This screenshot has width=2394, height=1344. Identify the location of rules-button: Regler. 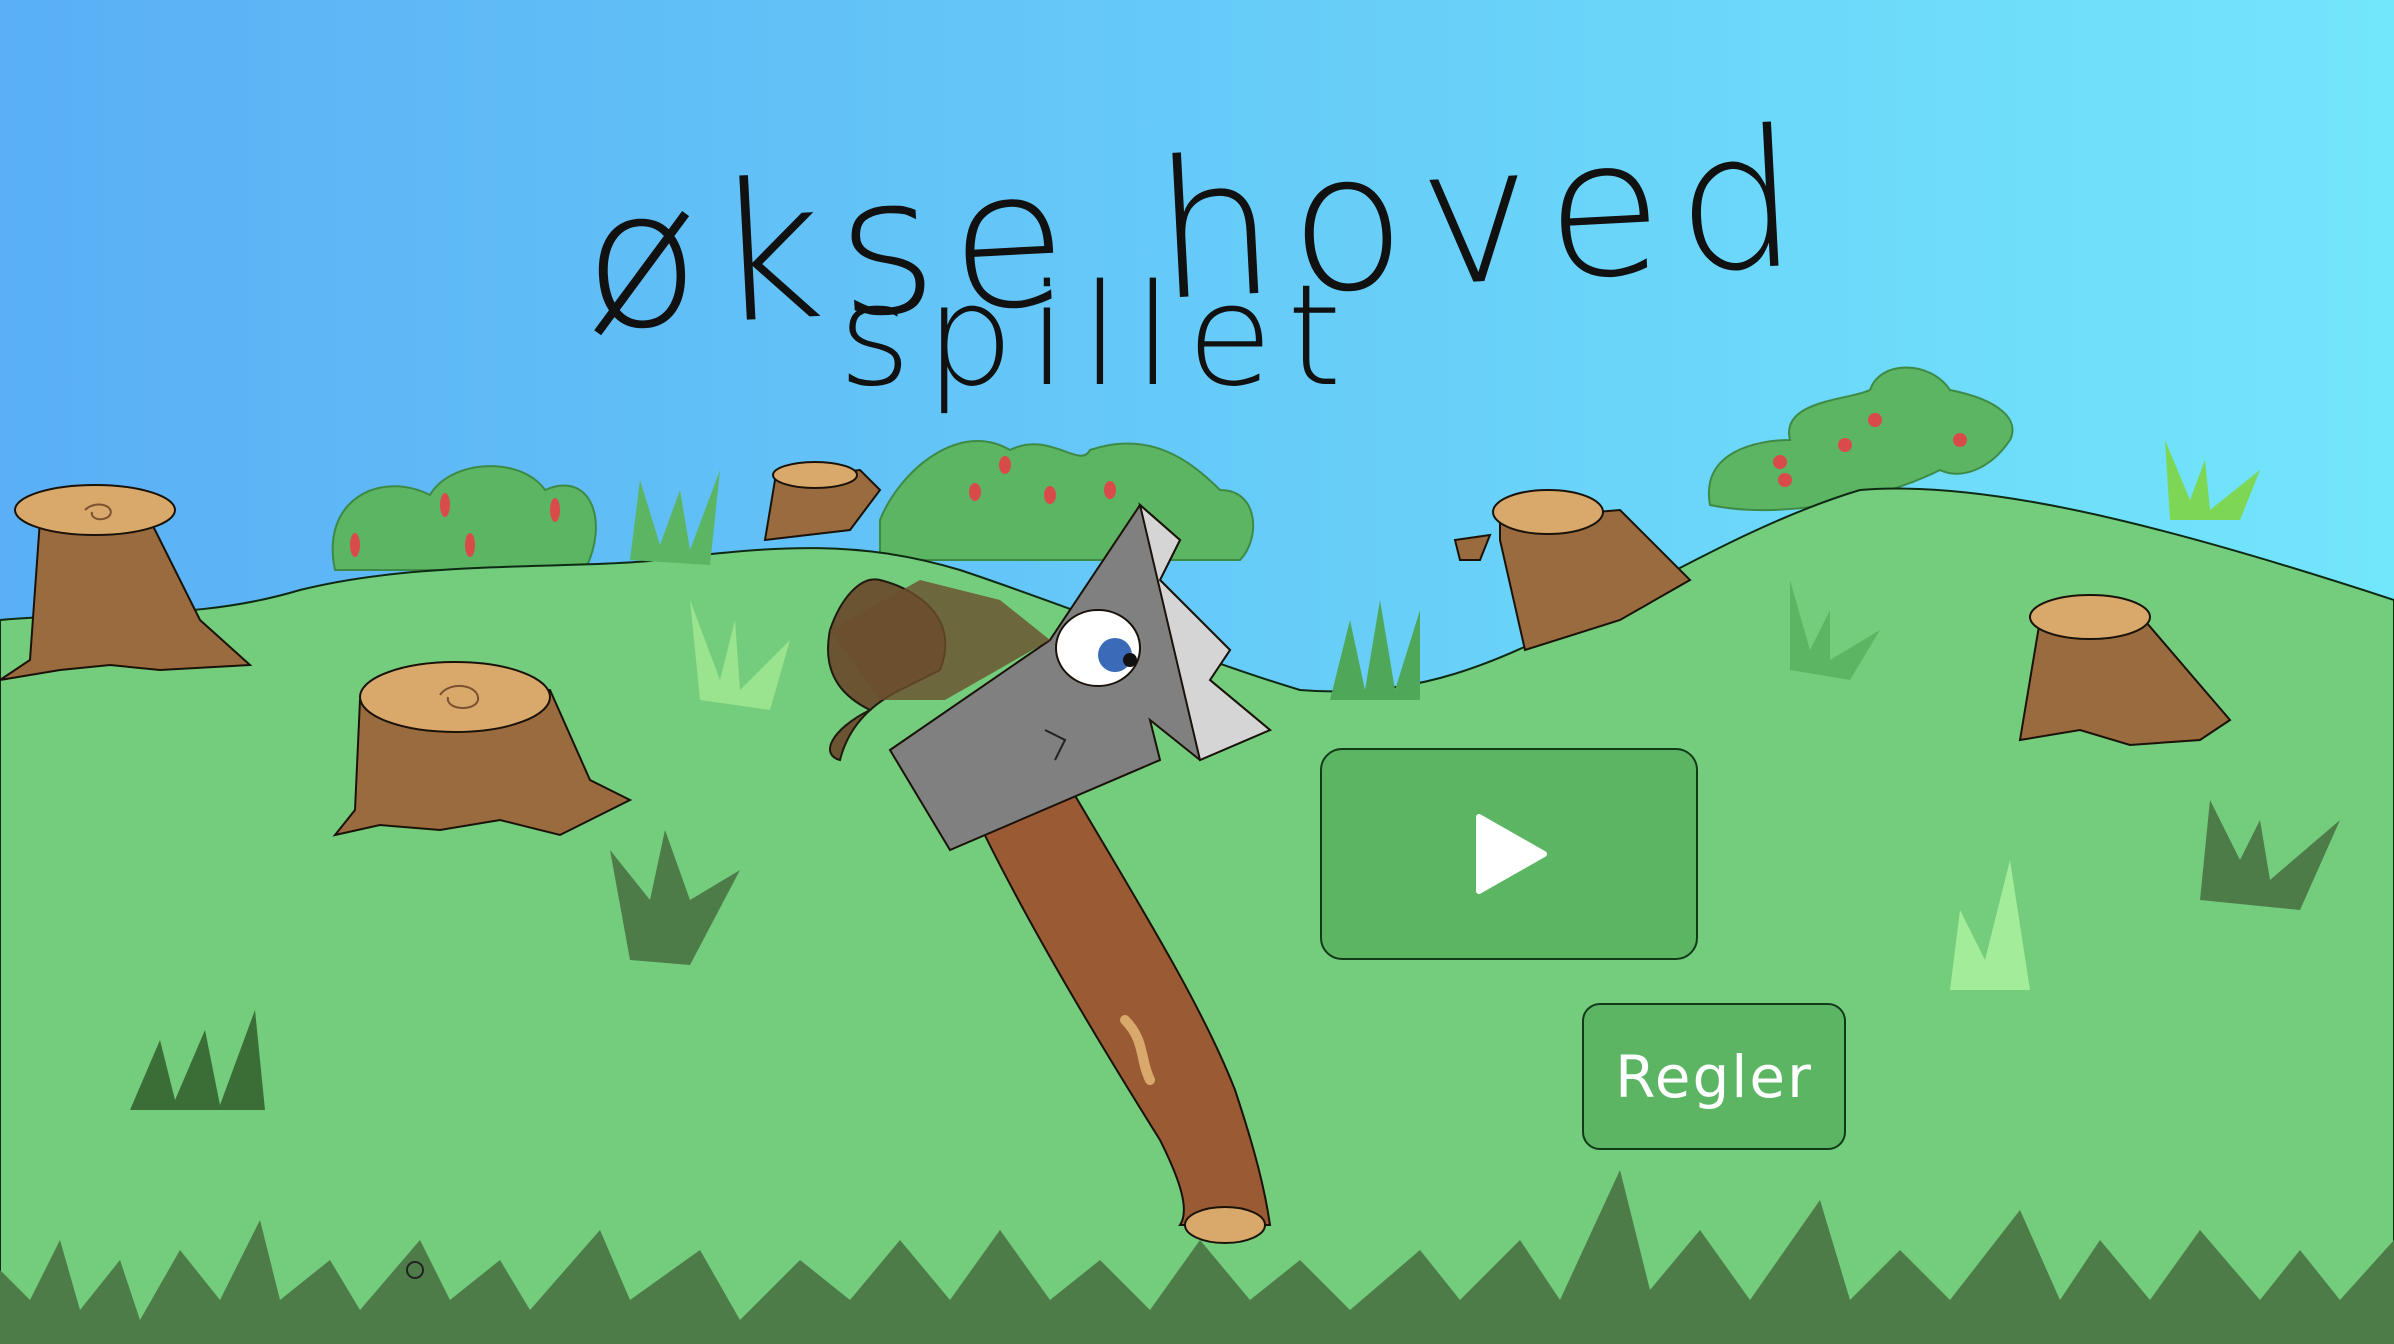
(1714, 1076).